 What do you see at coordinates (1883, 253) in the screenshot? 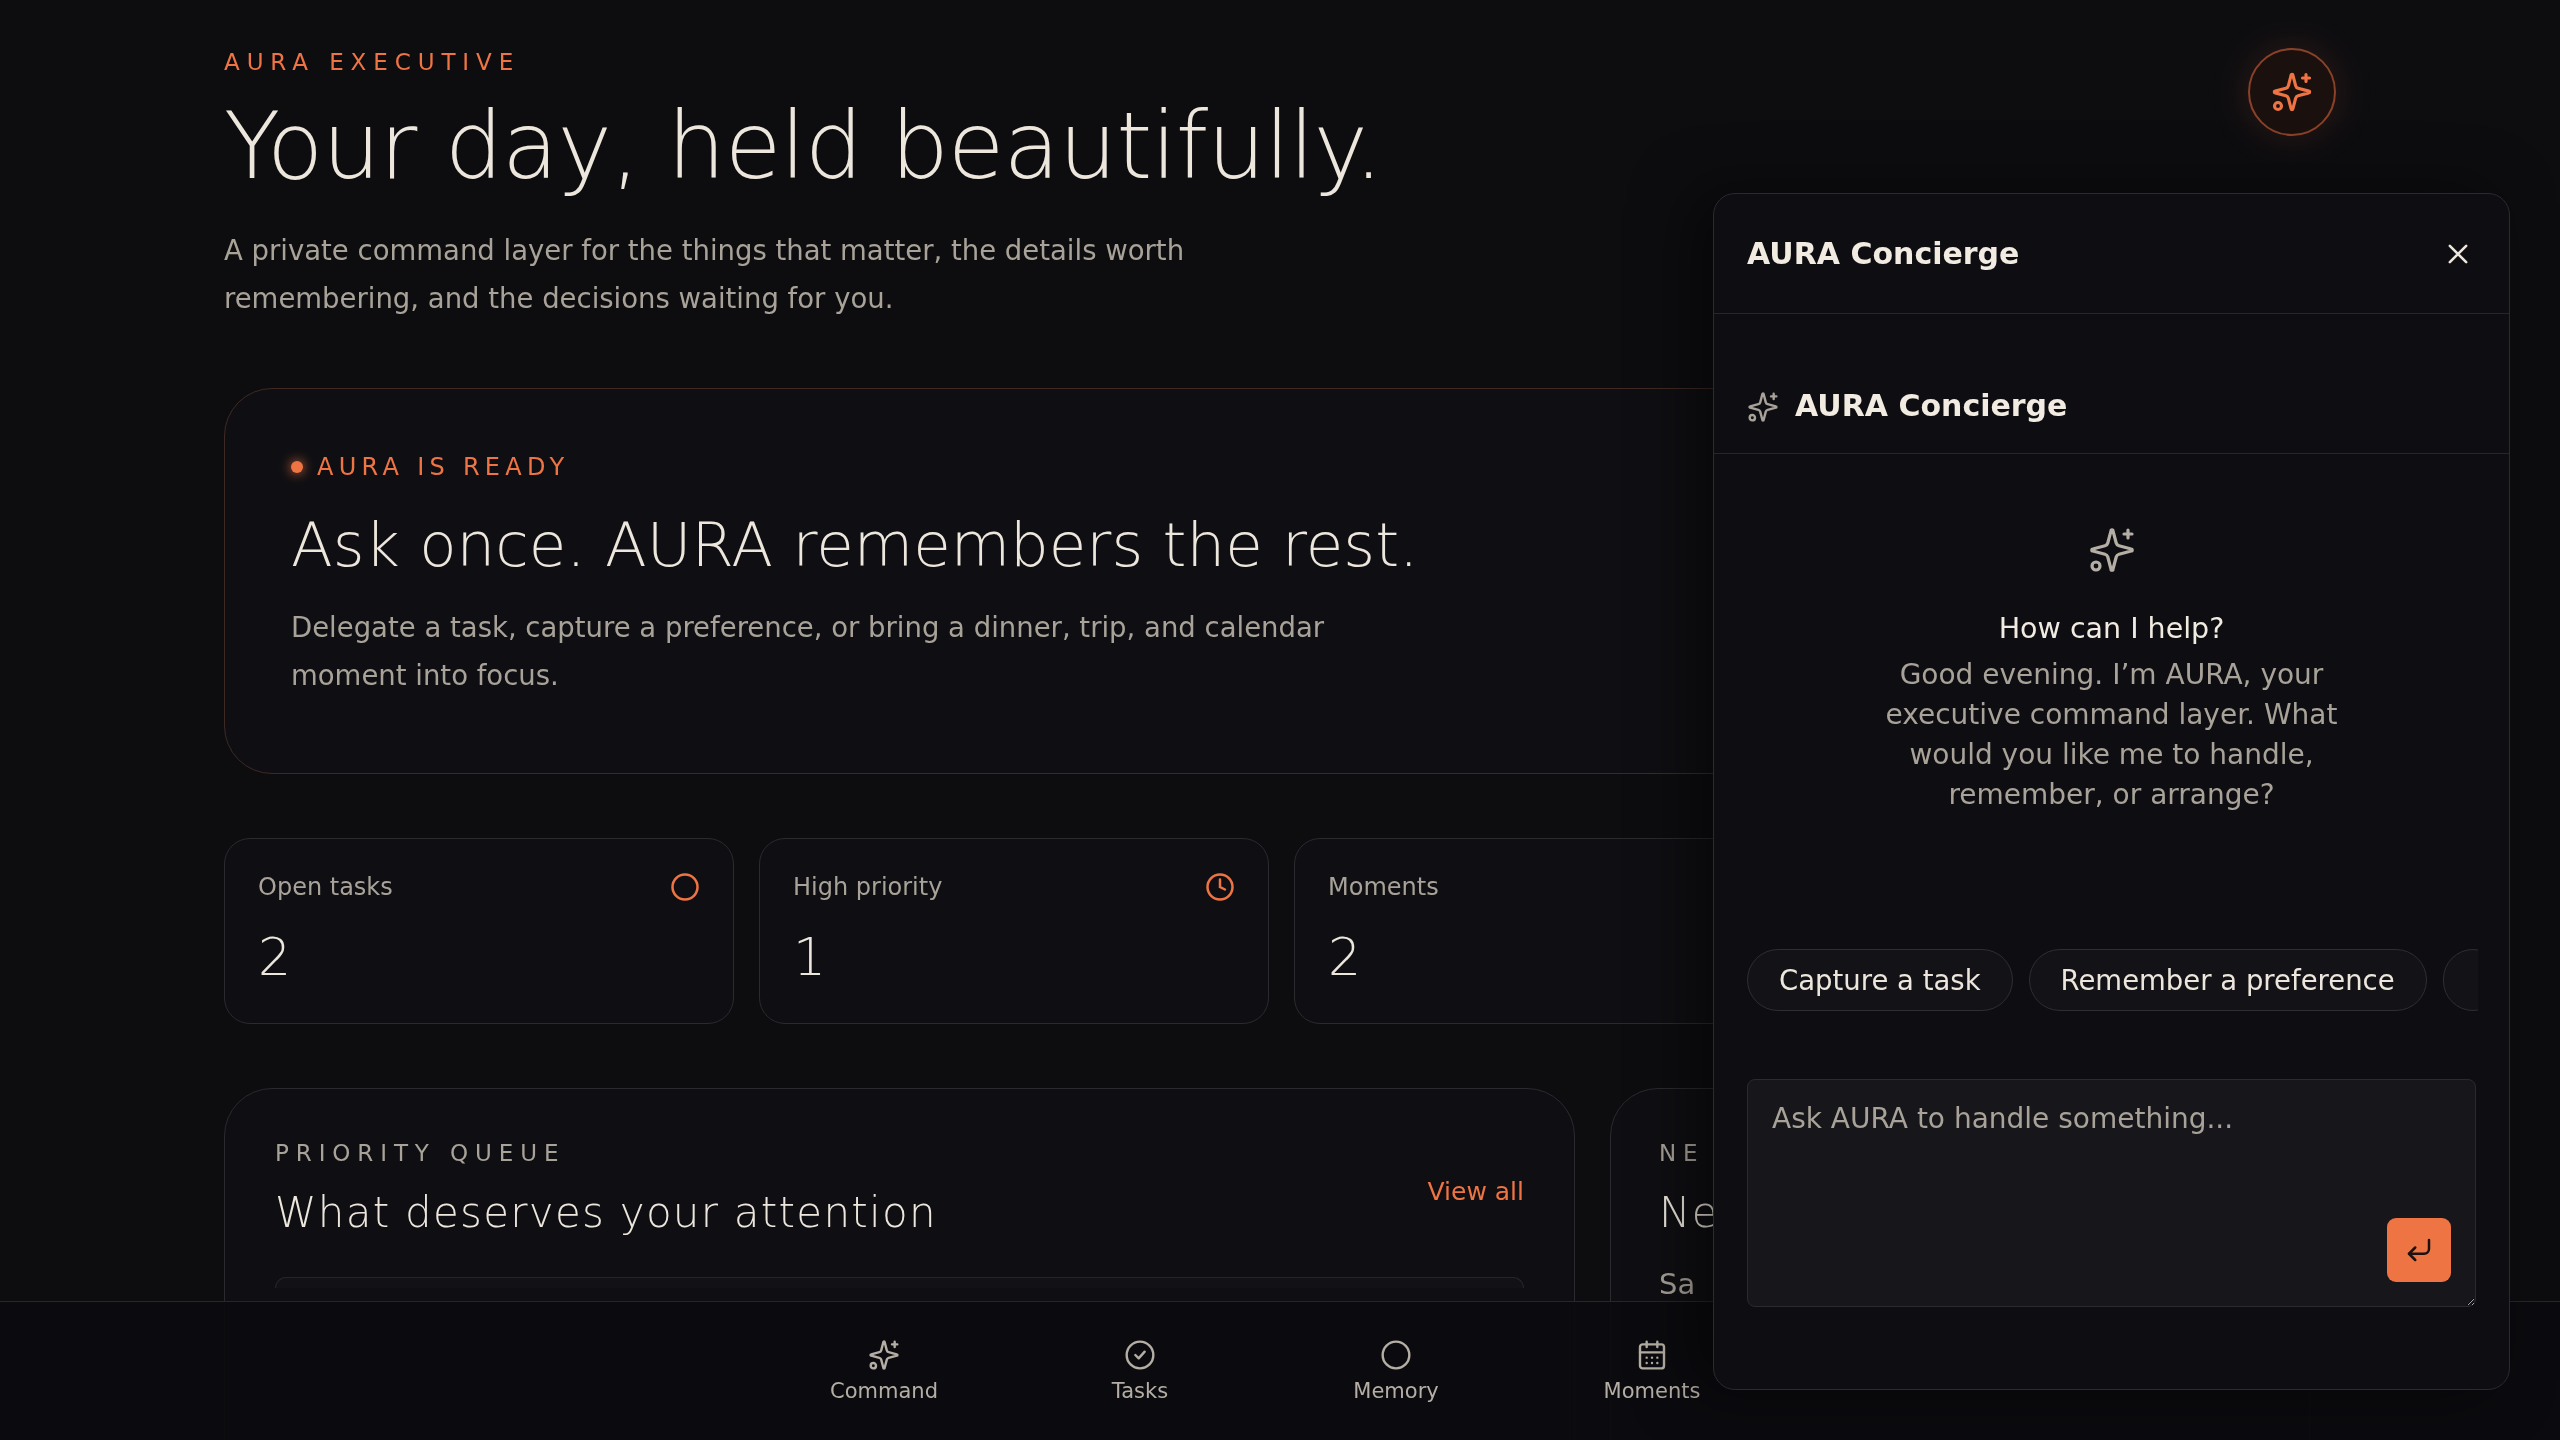
I see `panel-title: AURA Concierge` at bounding box center [1883, 253].